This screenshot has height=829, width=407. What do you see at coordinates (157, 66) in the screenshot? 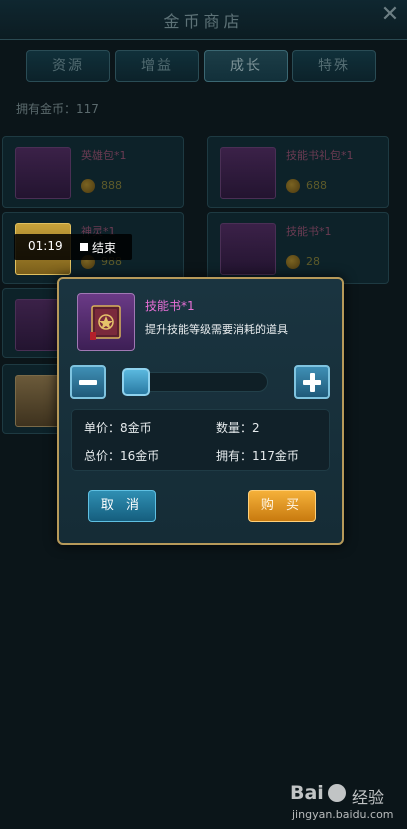
I see `tab-buffs: 增益` at bounding box center [157, 66].